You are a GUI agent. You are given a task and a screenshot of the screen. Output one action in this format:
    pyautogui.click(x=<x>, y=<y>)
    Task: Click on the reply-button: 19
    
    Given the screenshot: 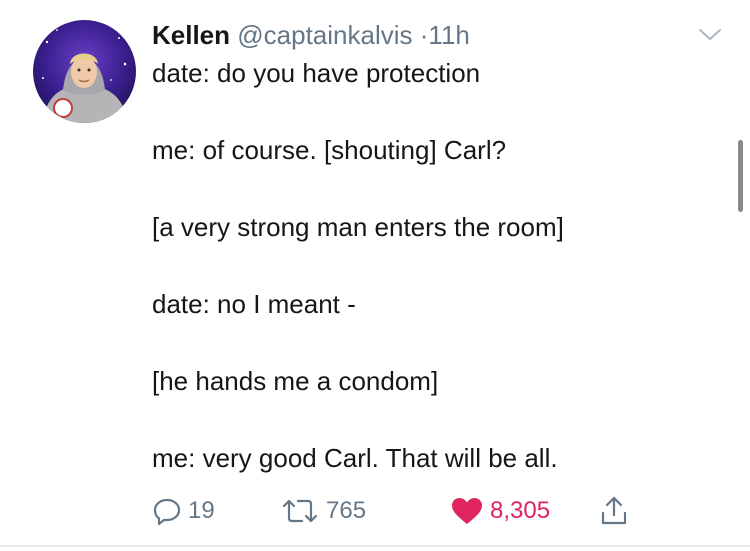 What is the action you would take?
    pyautogui.click(x=183, y=511)
    